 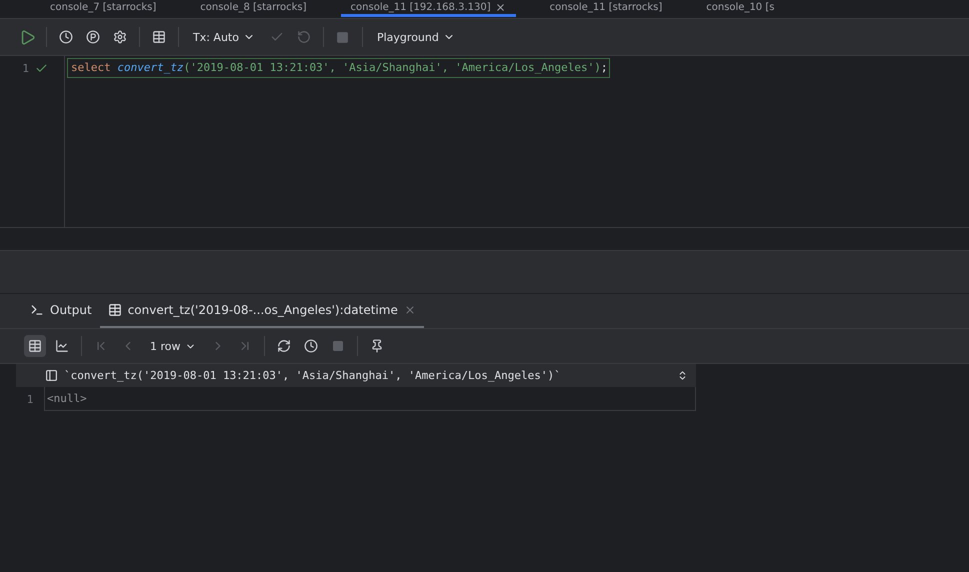 I want to click on settings-icon, so click(x=120, y=37).